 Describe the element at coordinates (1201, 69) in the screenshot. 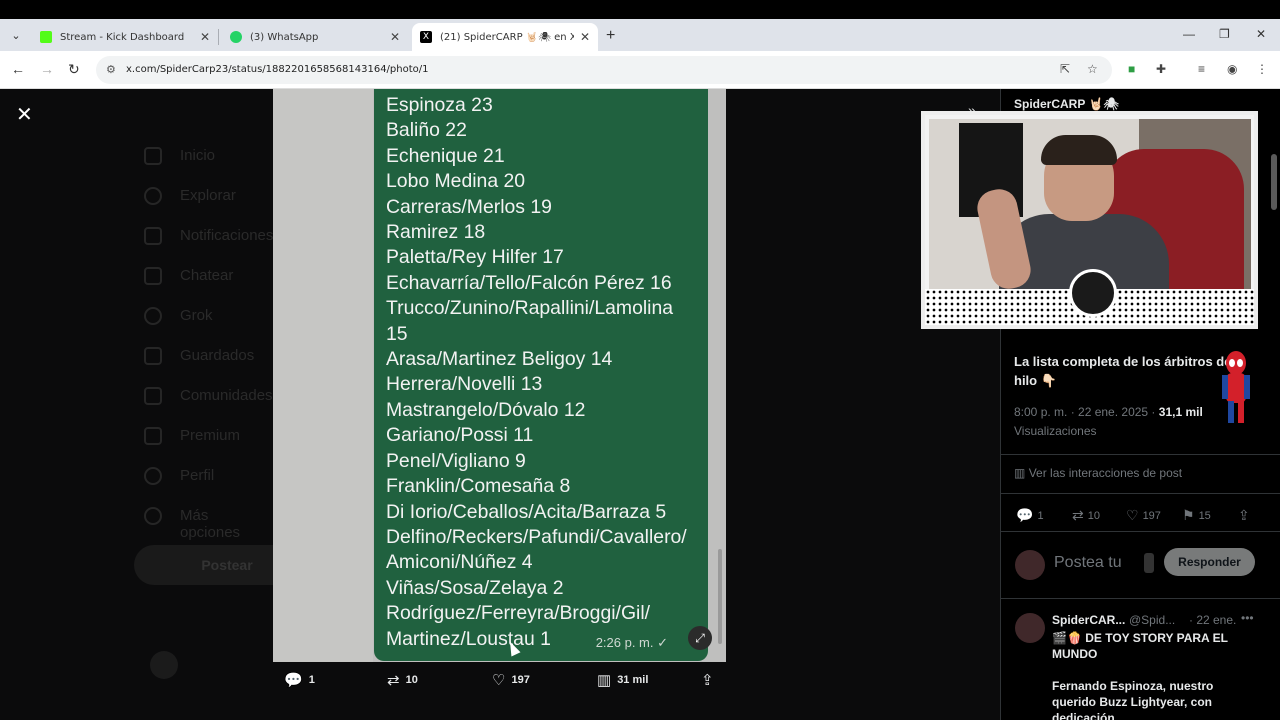

I see `media-control-icon: ≡` at that location.